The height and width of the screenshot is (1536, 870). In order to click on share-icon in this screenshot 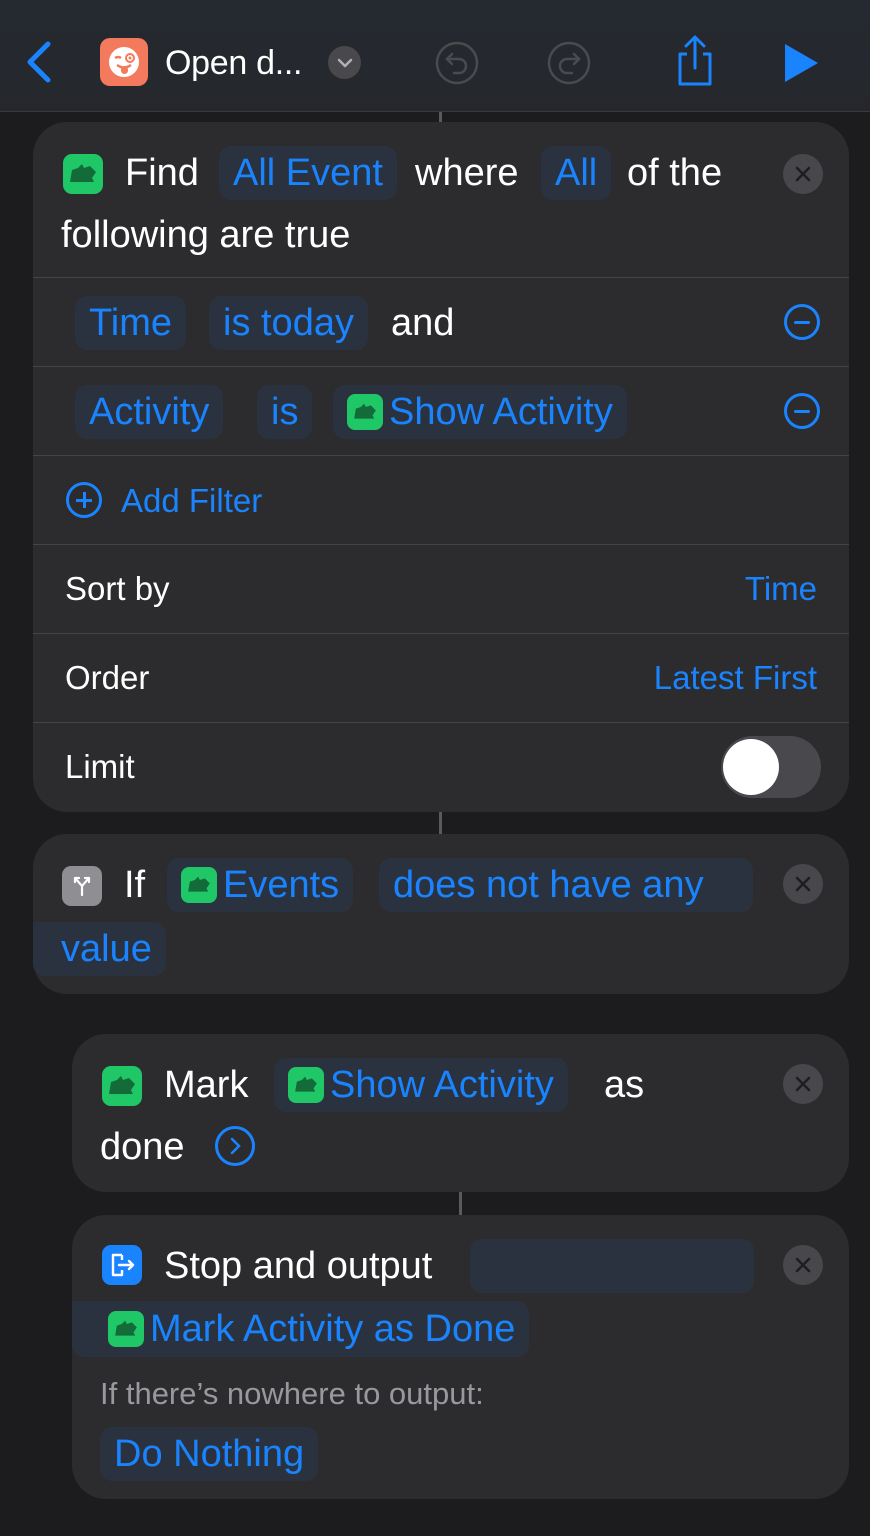, I will do `click(695, 60)`.